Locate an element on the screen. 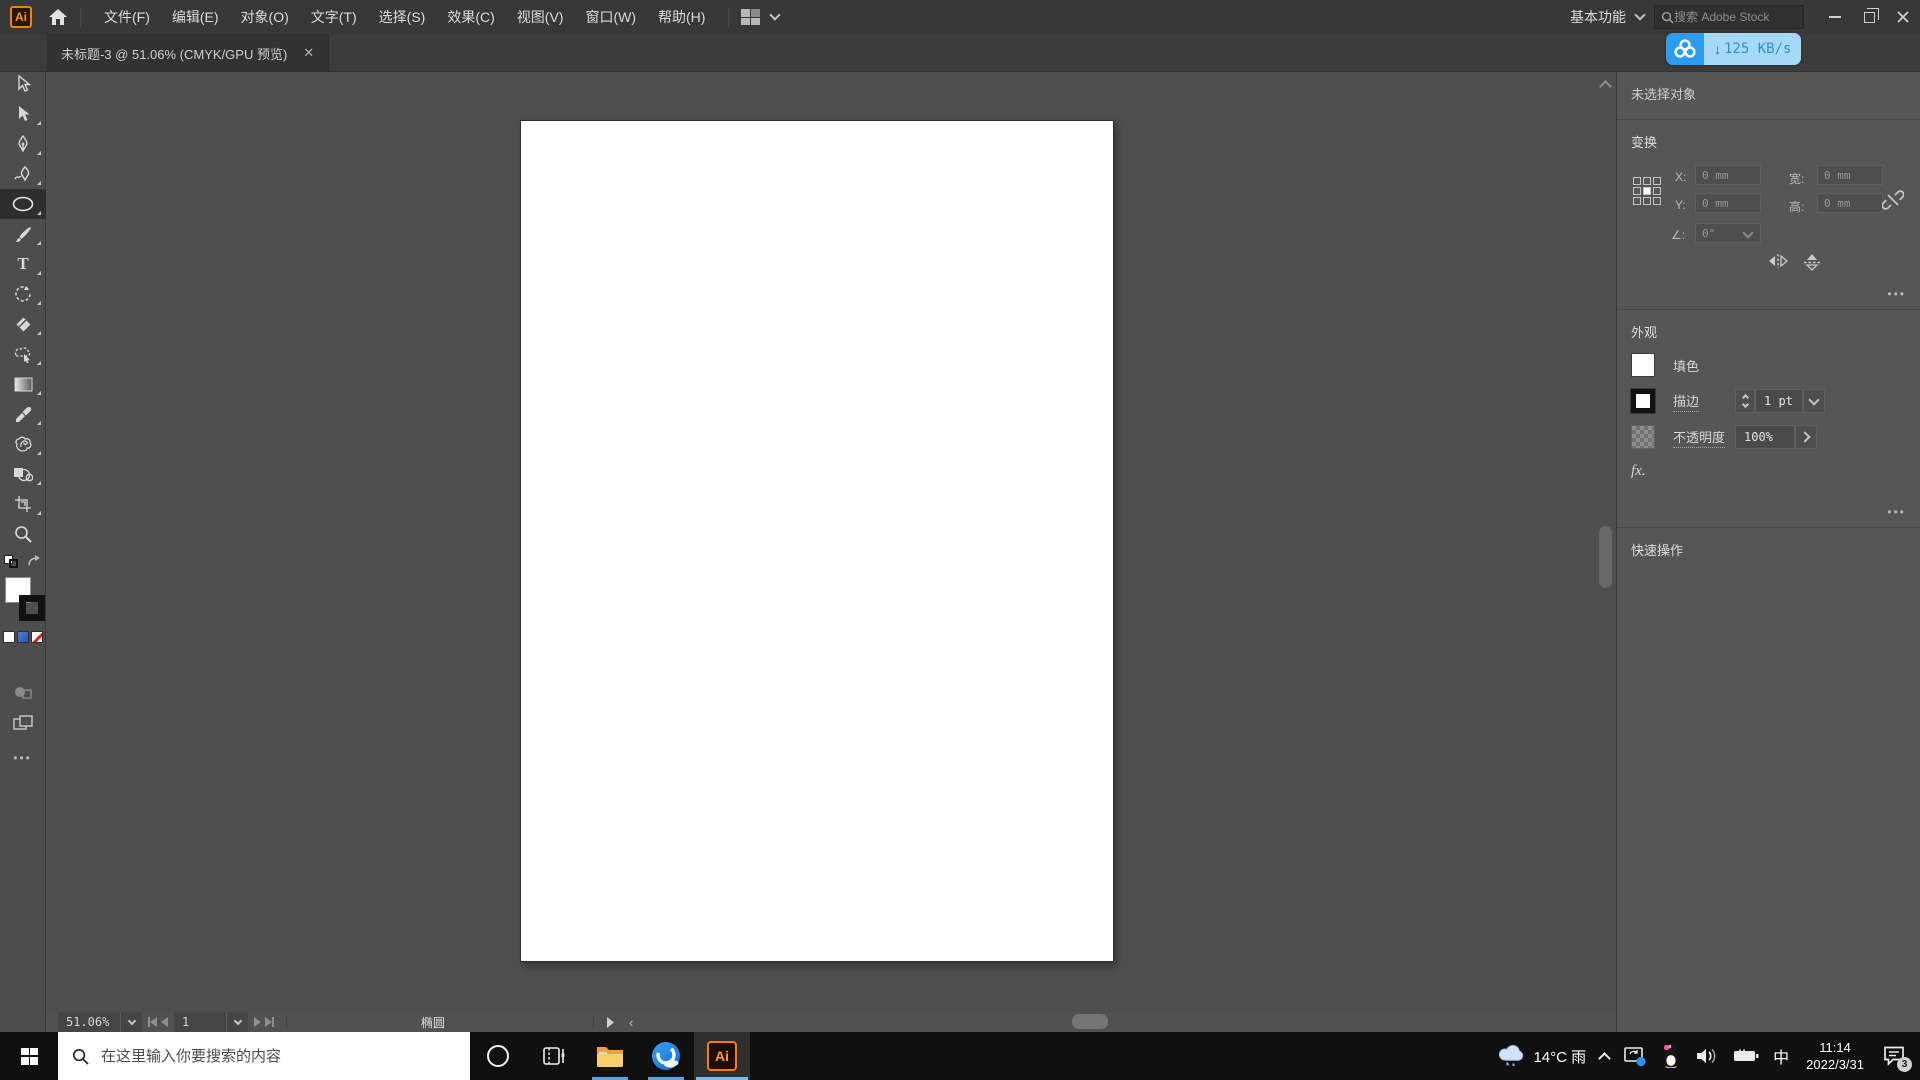 This screenshot has height=1080, width=1920. eyedropper-tool is located at coordinates (23, 414).